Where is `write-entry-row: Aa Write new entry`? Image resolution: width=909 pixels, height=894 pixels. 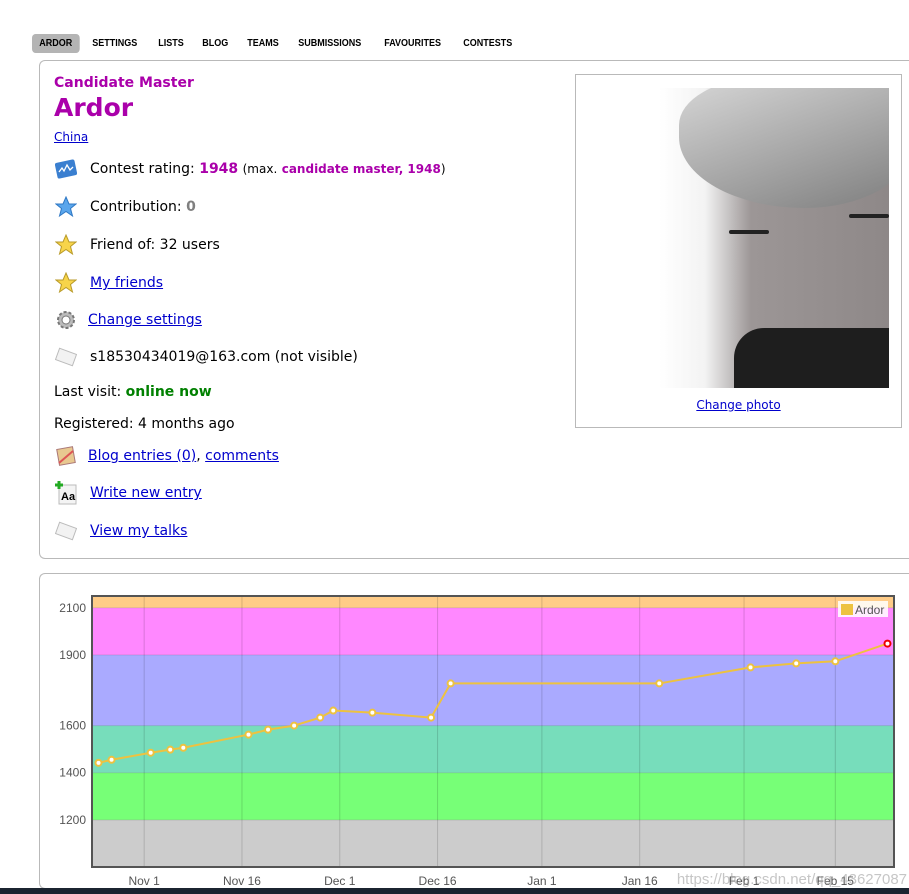 write-entry-row: Aa Write new entry is located at coordinates (128, 493).